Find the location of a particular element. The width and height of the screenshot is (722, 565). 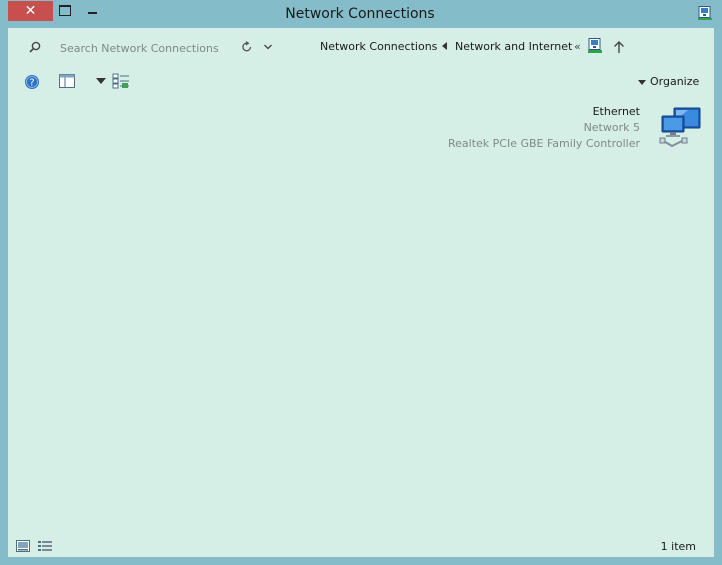

help-icon: ? is located at coordinates (32, 82).